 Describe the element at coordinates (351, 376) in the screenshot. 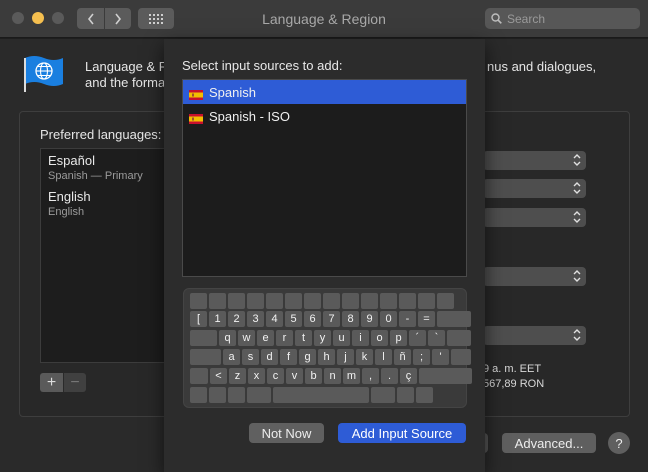

I see `keyboard-key: m` at that location.